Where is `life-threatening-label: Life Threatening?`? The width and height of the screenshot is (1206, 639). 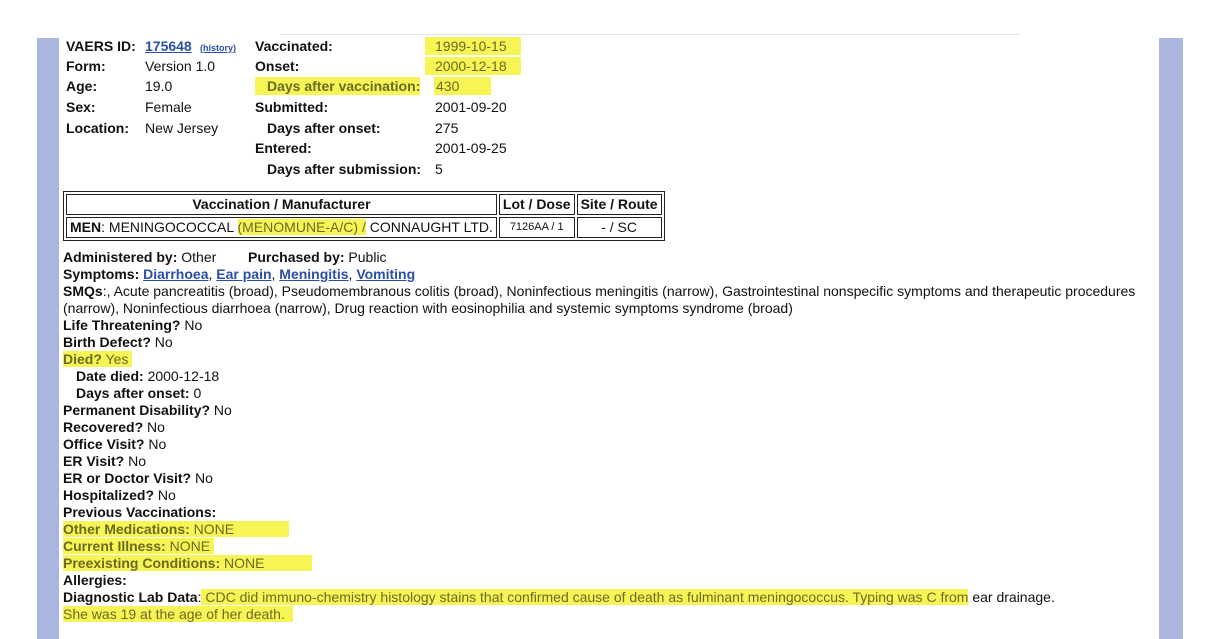
life-threatening-label: Life Threatening? is located at coordinates (122, 325).